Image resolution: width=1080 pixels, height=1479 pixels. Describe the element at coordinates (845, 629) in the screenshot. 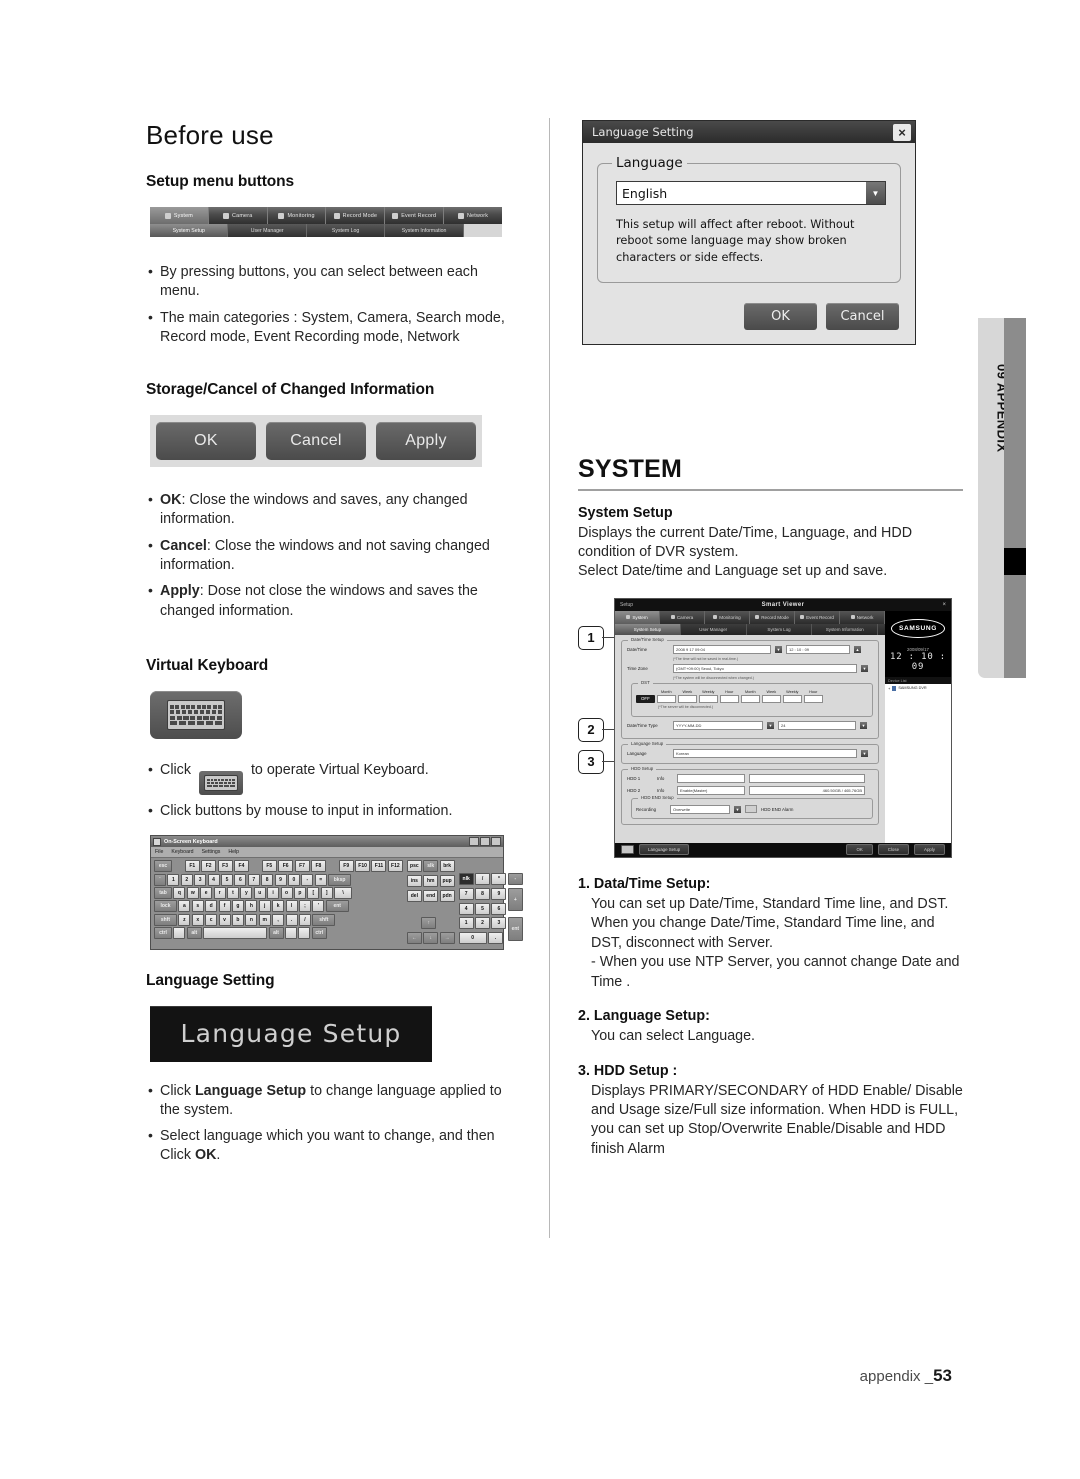

I see `sv-subtab-system-information: System Information` at that location.